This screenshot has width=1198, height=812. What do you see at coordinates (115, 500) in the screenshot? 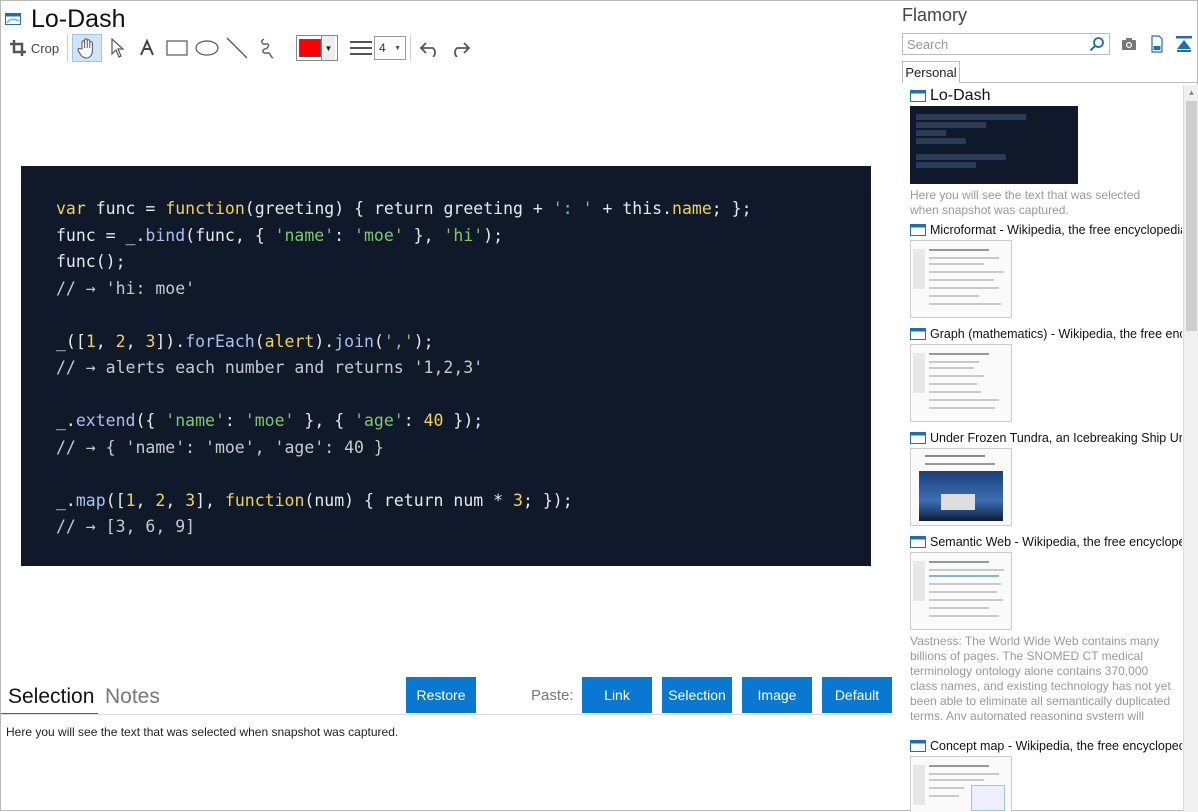
I see `code-token: ([` at bounding box center [115, 500].